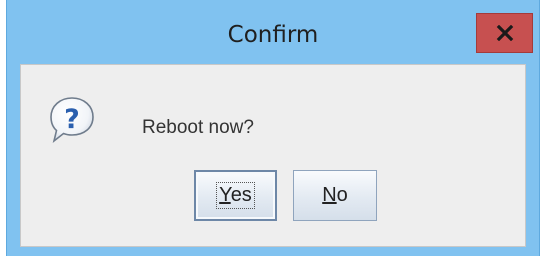  Describe the element at coordinates (329, 195) in the screenshot. I see `no-mnemonic: N` at that location.